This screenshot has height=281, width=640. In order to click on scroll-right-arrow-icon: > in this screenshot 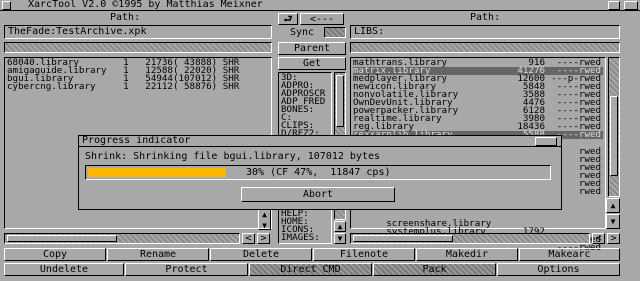, I will do `click(263, 238)`.